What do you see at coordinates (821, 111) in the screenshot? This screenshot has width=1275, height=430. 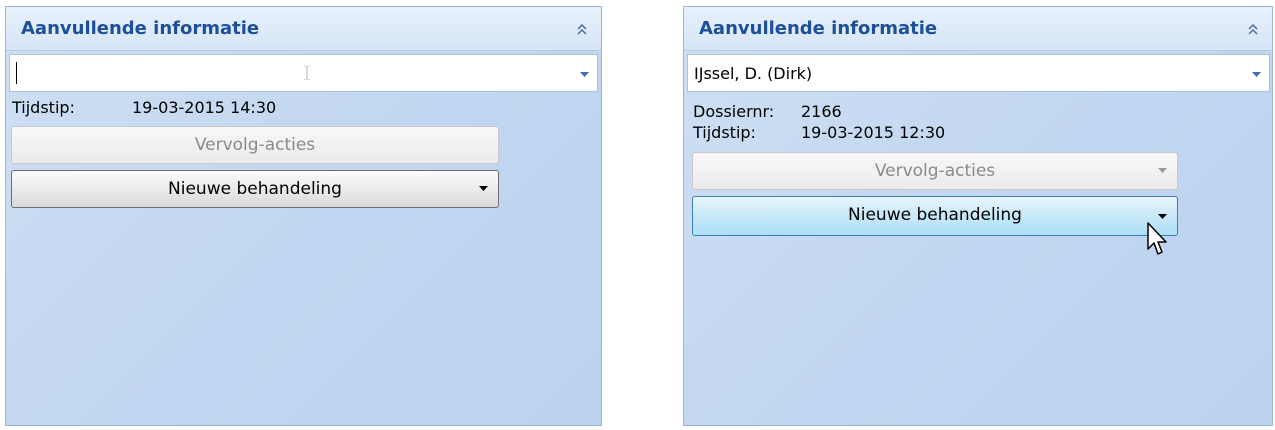 I see `dossiernr-value: 2166` at bounding box center [821, 111].